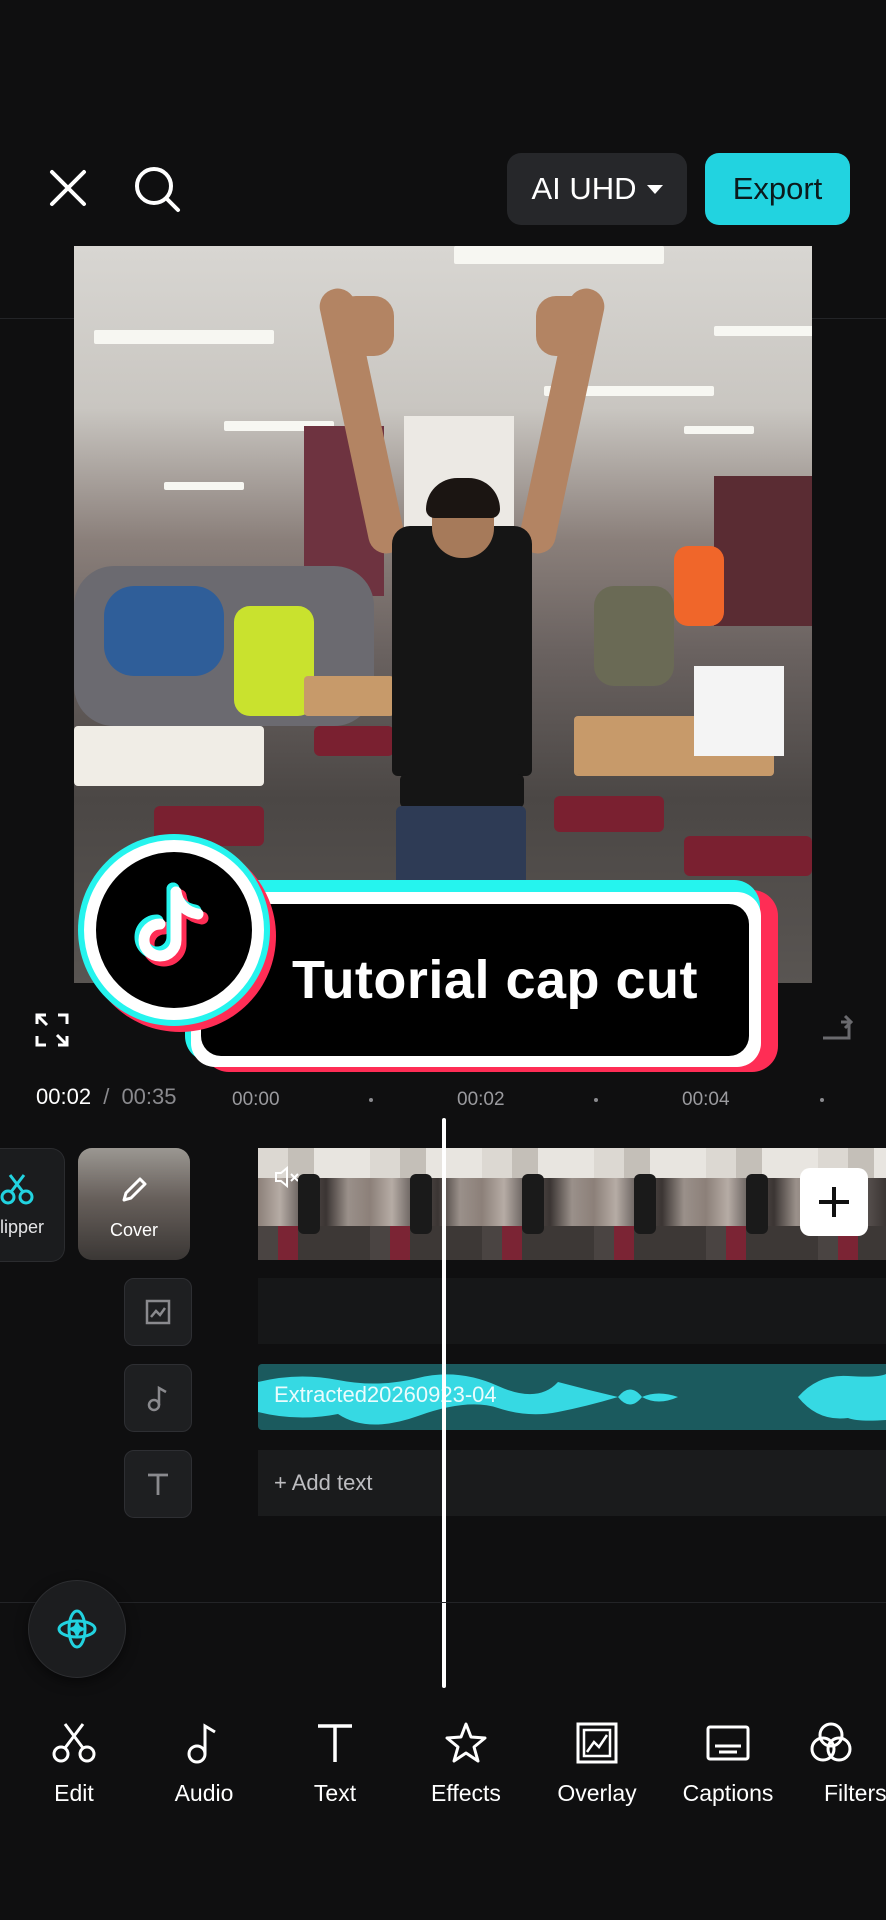 The image size is (886, 1920). What do you see at coordinates (466, 1763) in the screenshot?
I see `toolbar-item-effects: Effects` at bounding box center [466, 1763].